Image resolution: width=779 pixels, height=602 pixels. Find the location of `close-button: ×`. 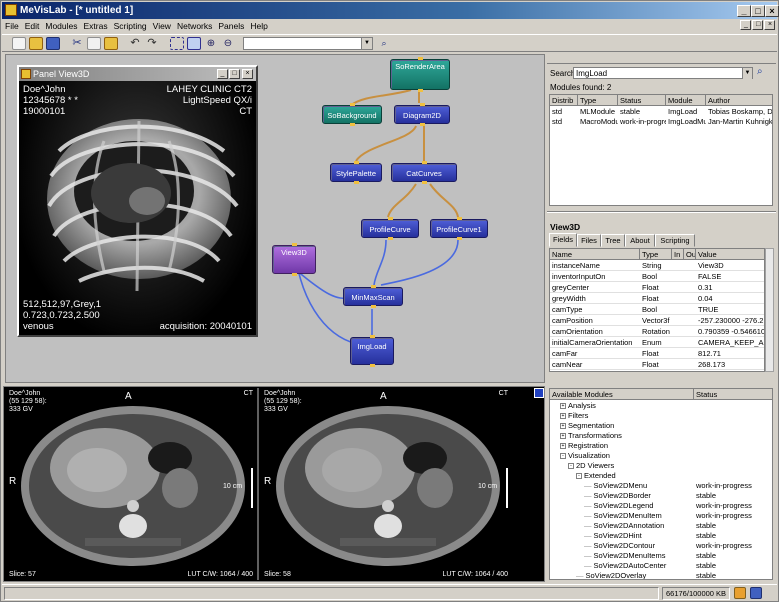

close-button: × is located at coordinates (772, 11).